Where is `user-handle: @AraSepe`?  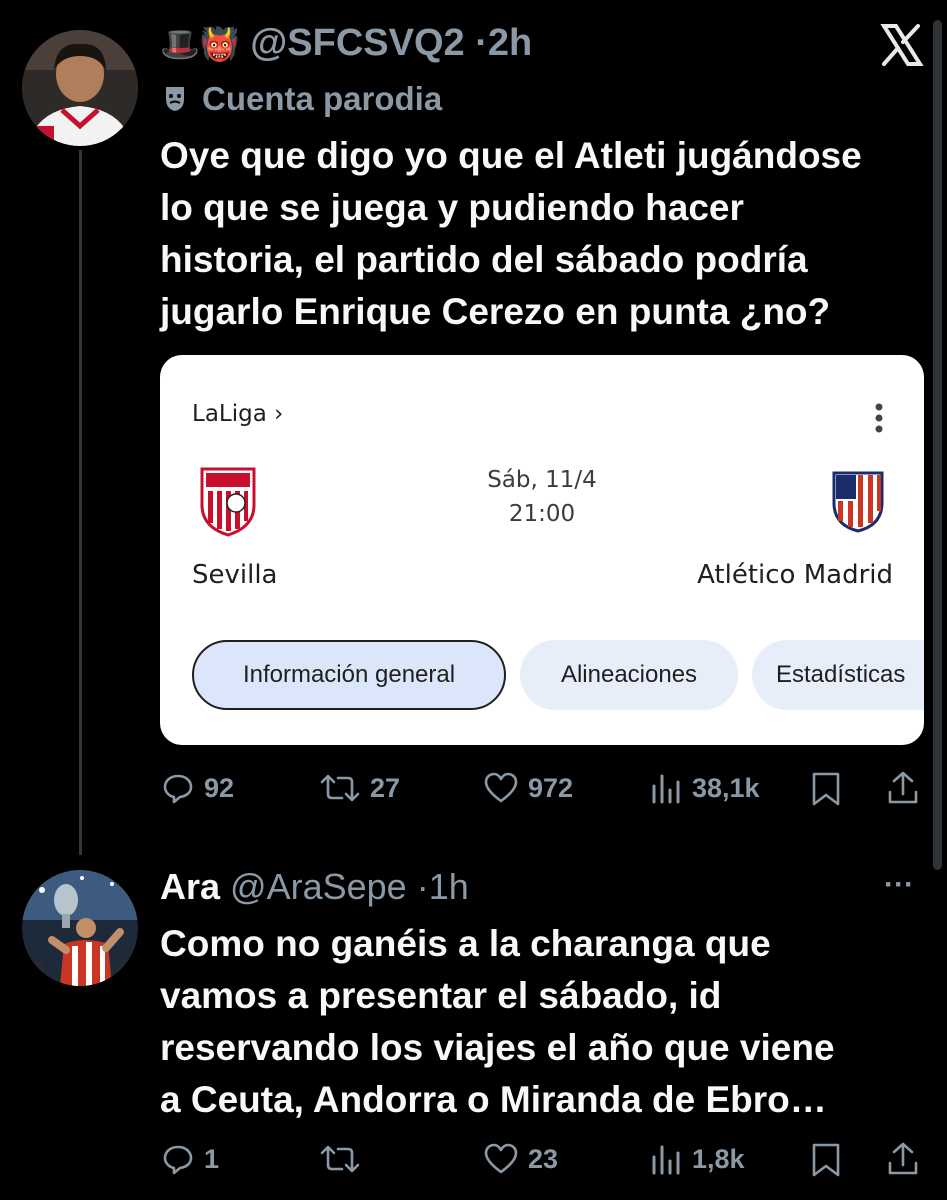
user-handle: @AraSepe is located at coordinates (318, 886).